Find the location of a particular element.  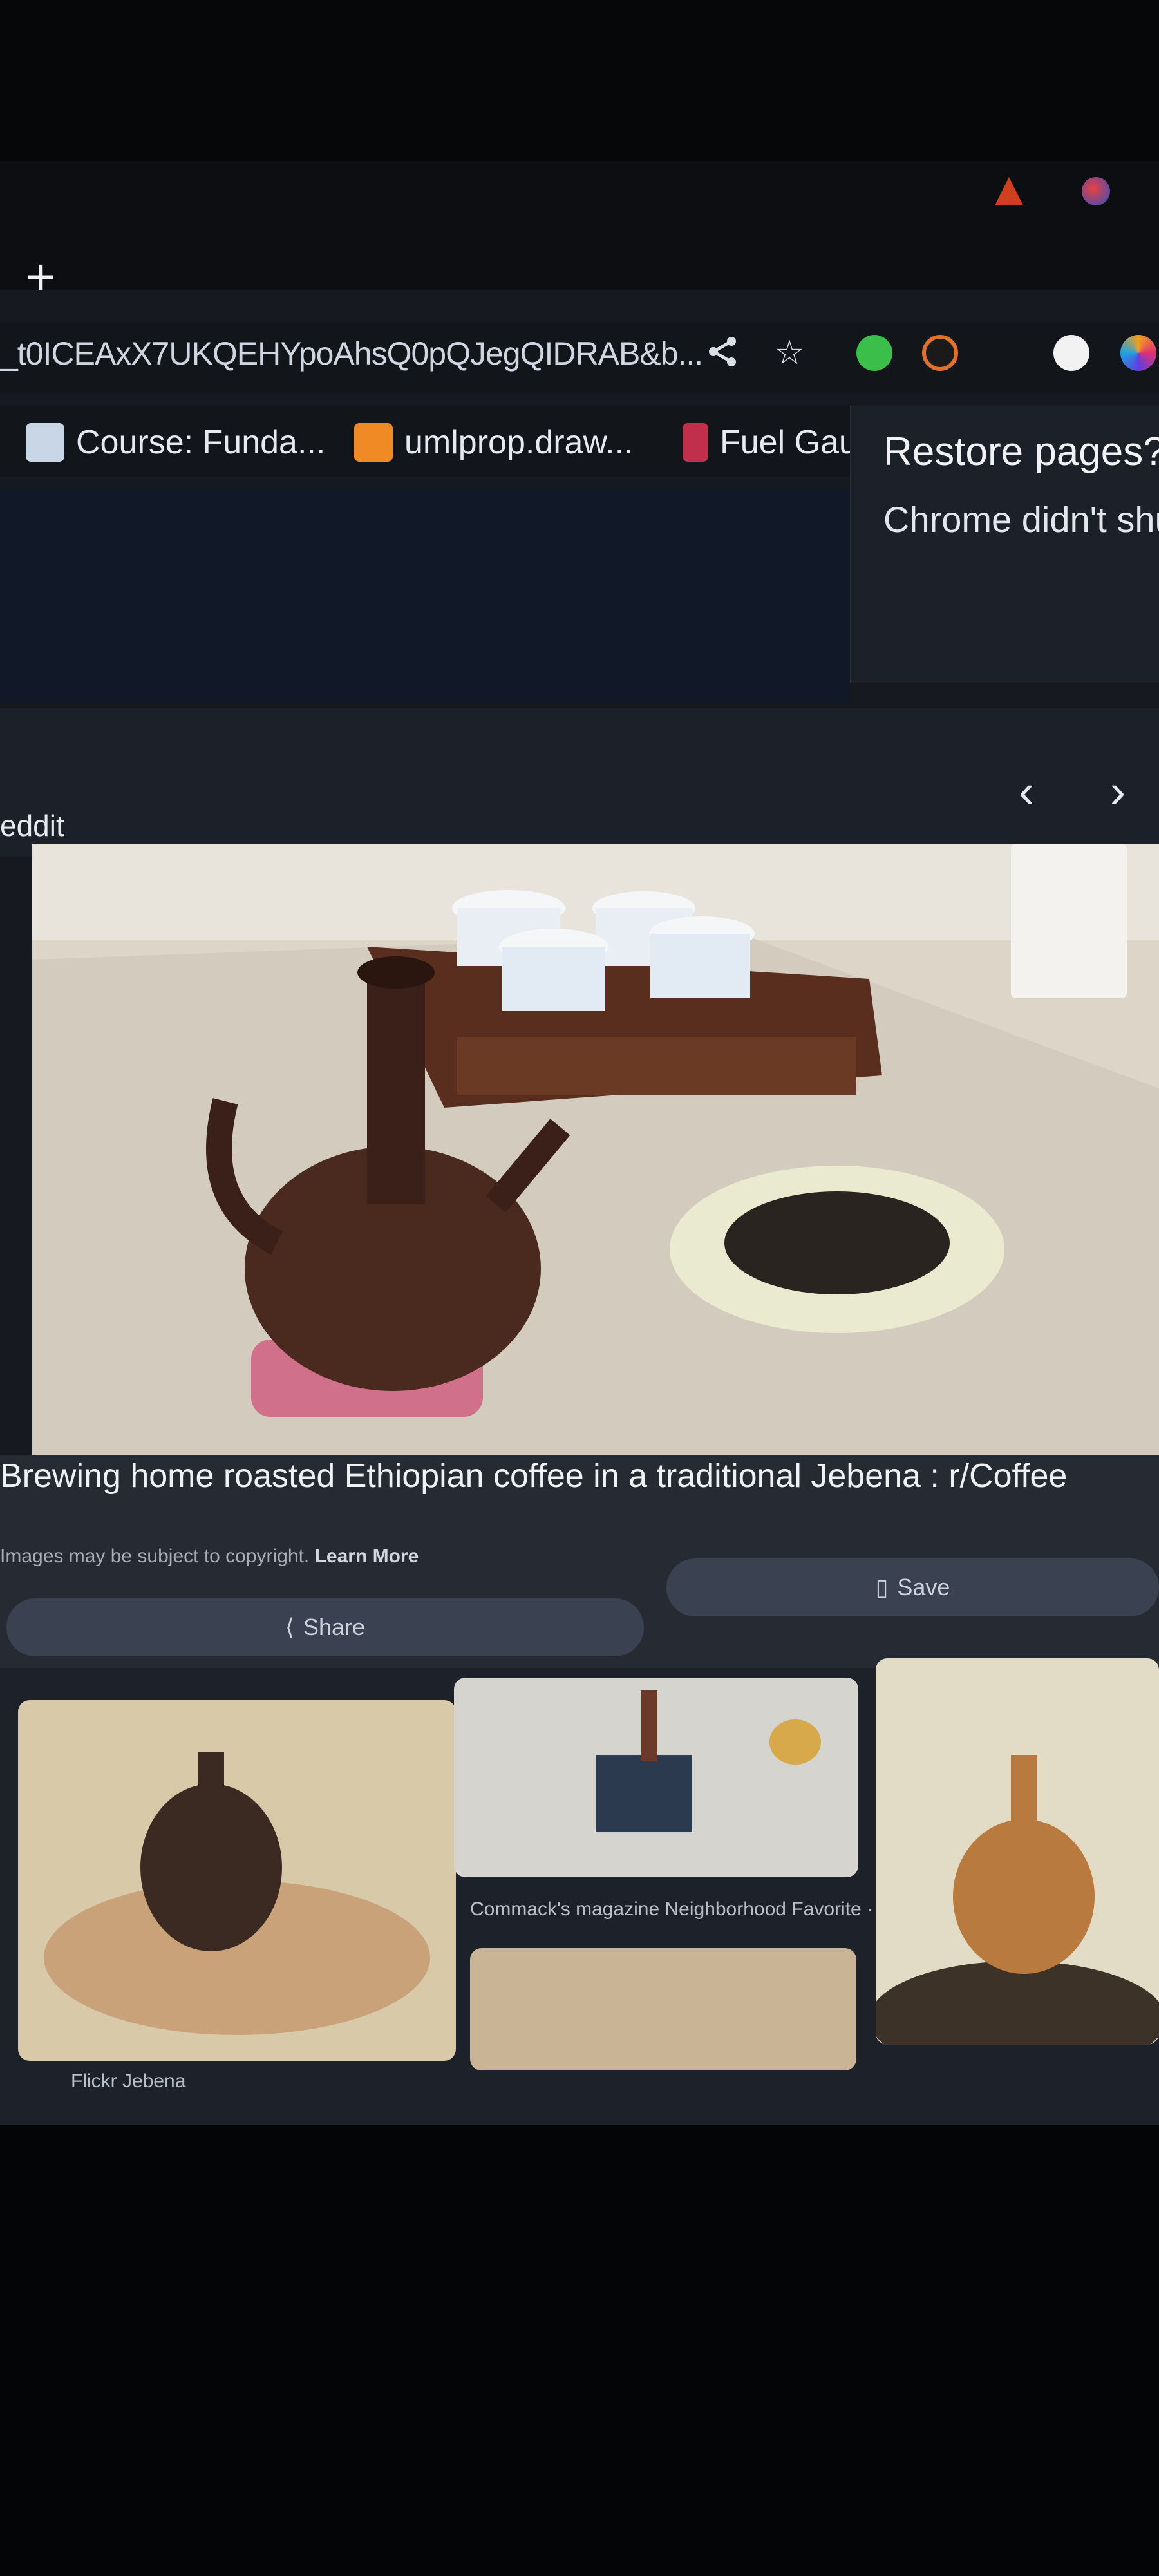

source-name: eddit is located at coordinates (32, 825).